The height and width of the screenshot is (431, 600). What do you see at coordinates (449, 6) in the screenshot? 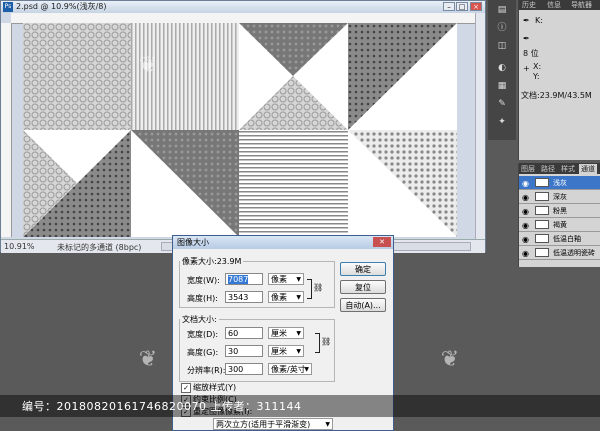
I see `minimize-icon: –` at bounding box center [449, 6].